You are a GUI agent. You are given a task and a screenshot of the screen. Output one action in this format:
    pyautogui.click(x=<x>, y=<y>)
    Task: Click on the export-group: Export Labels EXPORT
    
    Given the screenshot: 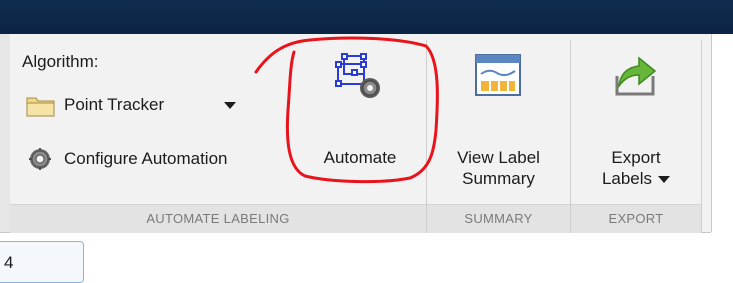 What is the action you would take?
    pyautogui.click(x=636, y=133)
    